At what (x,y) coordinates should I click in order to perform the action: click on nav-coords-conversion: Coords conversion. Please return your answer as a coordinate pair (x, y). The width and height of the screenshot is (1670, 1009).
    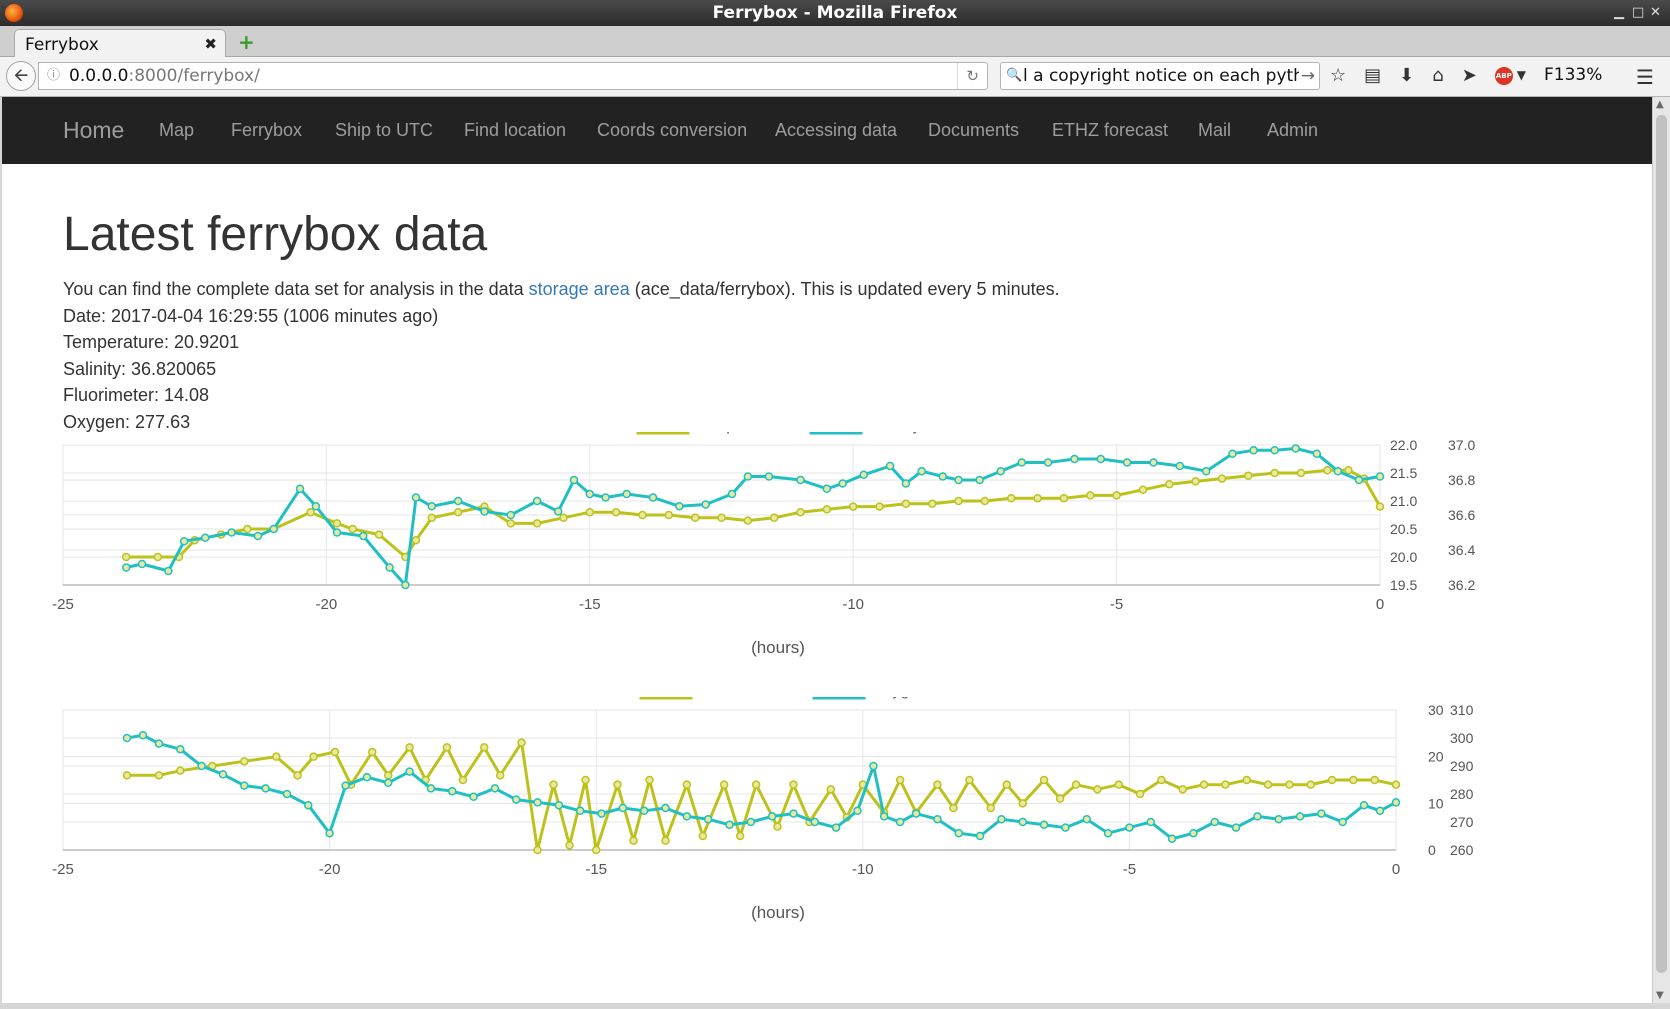
    Looking at the image, I should click on (672, 130).